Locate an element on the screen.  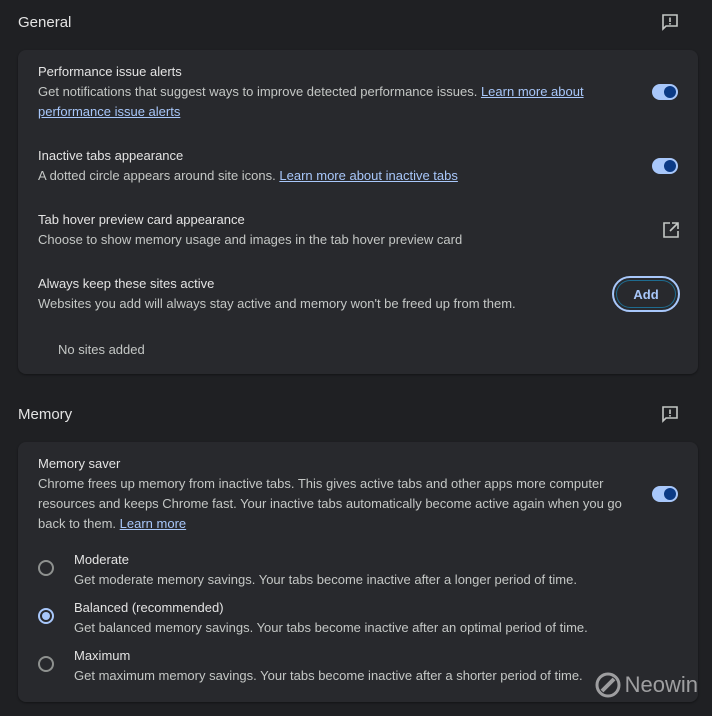
inactive-tabs-toggle is located at coordinates (665, 166).